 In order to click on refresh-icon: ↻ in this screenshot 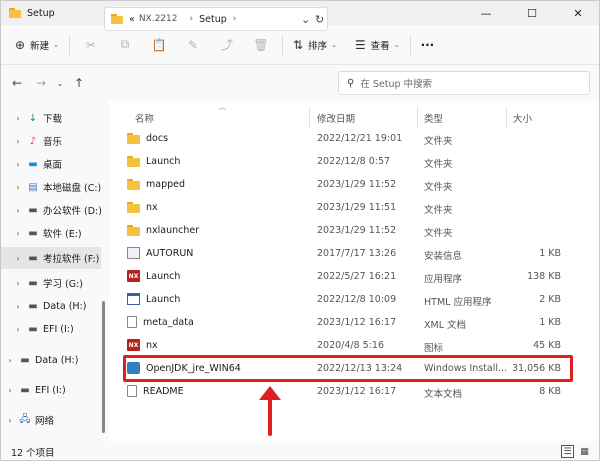, I will do `click(319, 19)`.